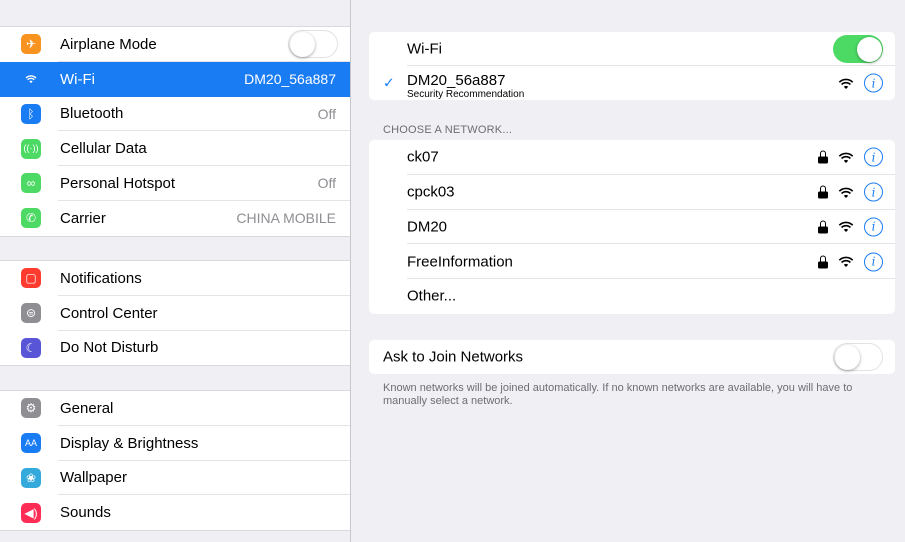 This screenshot has width=905, height=542. I want to click on network-name: FreeInformation, so click(460, 262).